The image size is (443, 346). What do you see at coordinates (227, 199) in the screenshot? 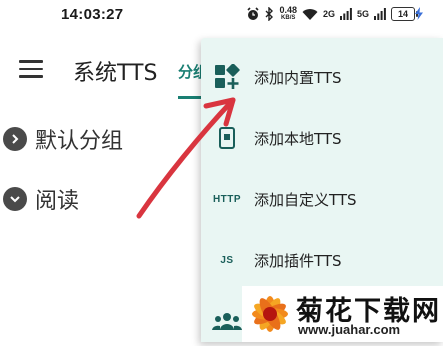
I see `http-icon: HTTP` at bounding box center [227, 199].